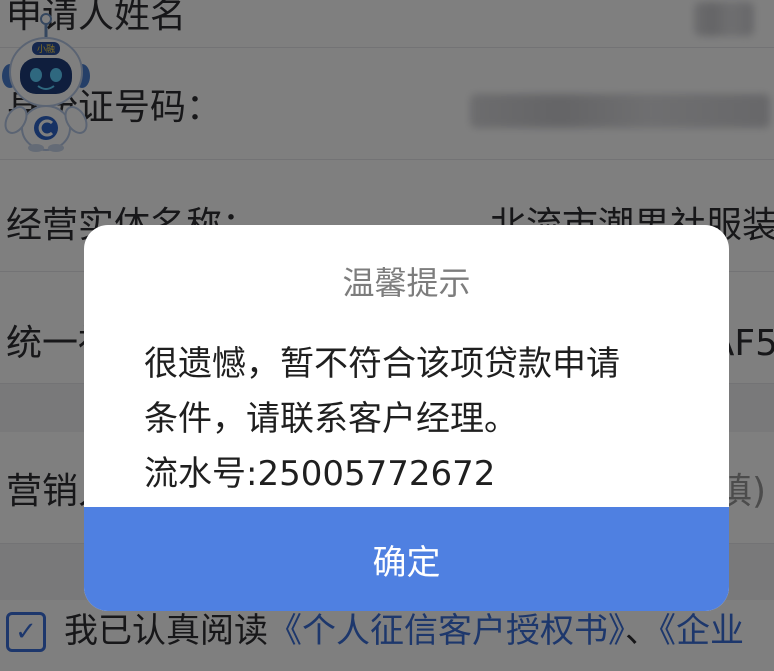  I want to click on dialog-serial-number: 流水号:25005772672, so click(320, 474).